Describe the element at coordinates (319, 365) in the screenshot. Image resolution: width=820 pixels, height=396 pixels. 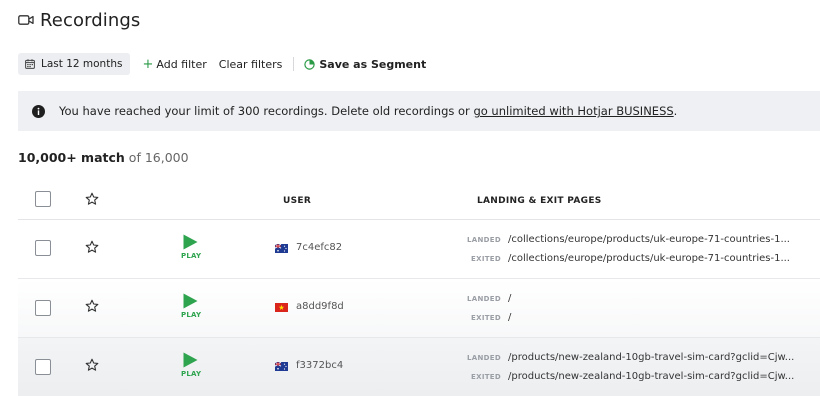
I see `user-id: f3372bc4` at that location.